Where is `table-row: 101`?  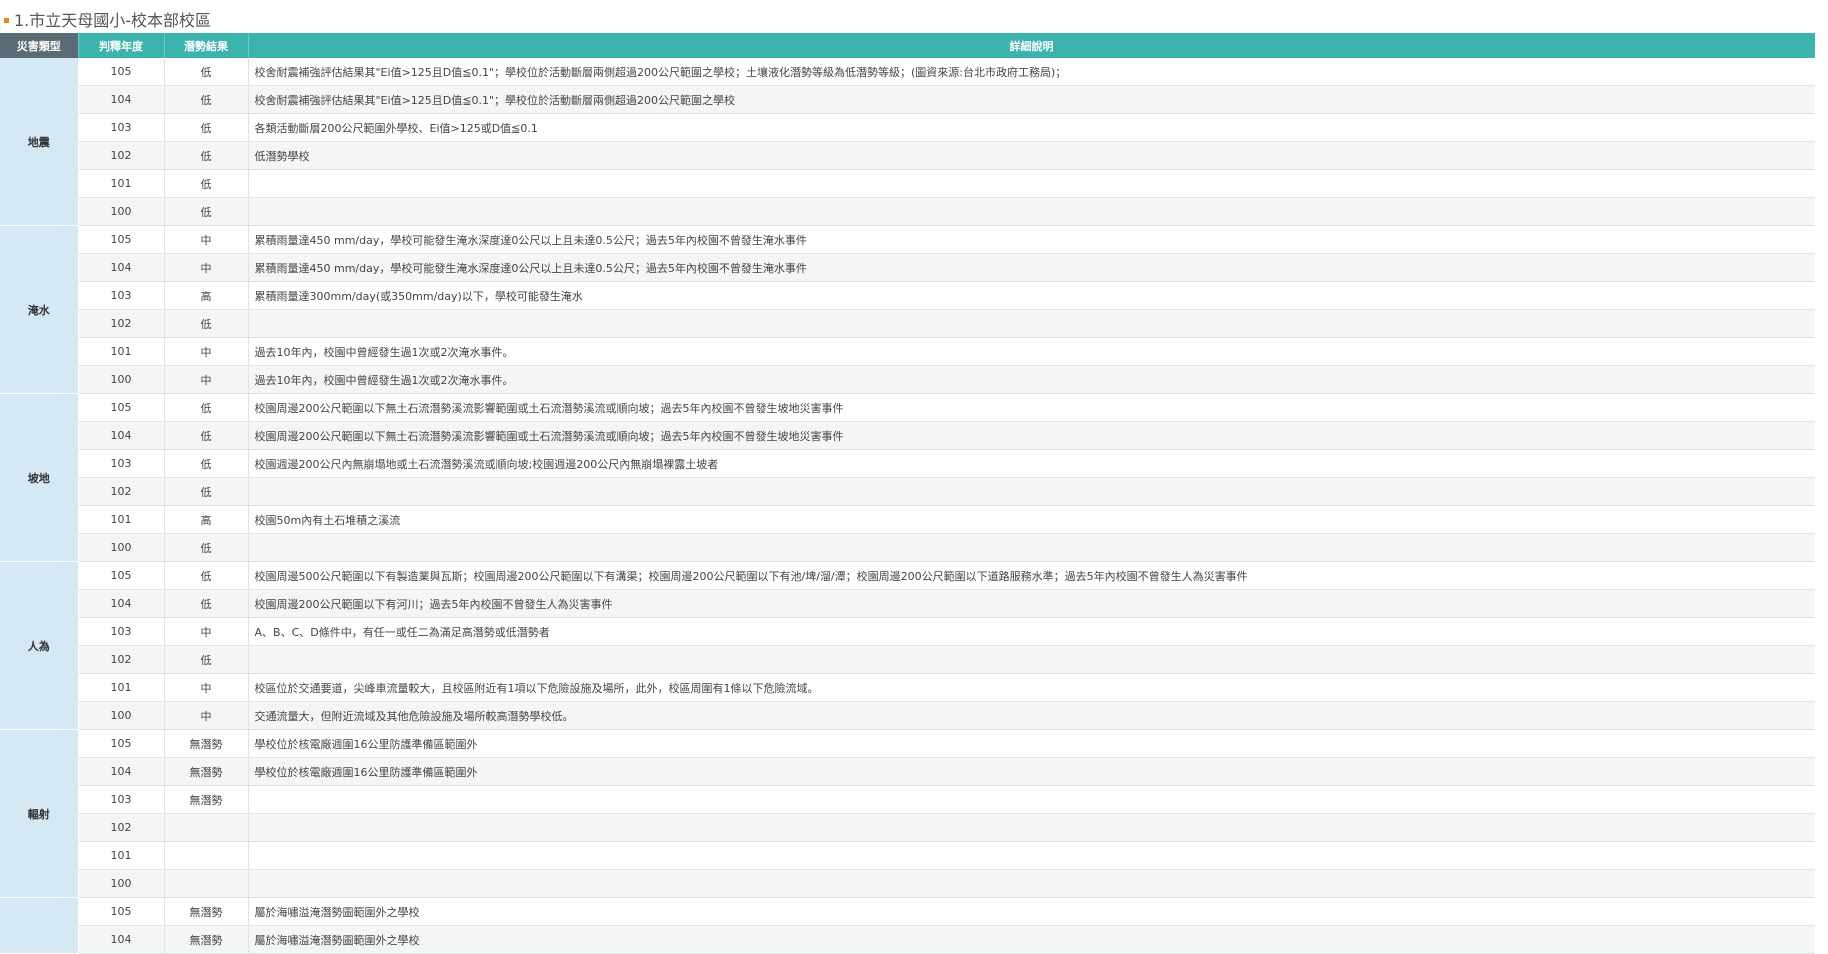 table-row: 101 is located at coordinates (907, 855).